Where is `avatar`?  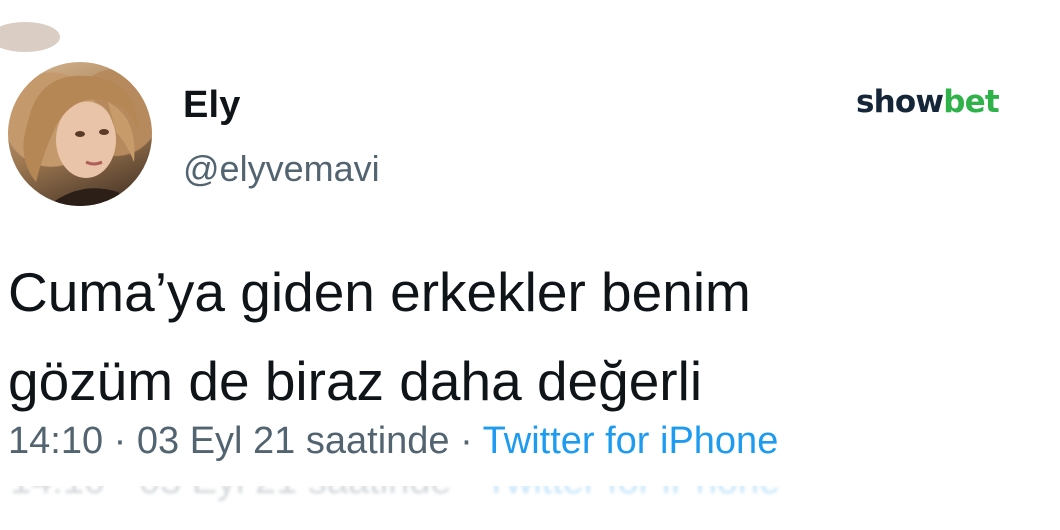 avatar is located at coordinates (80, 134).